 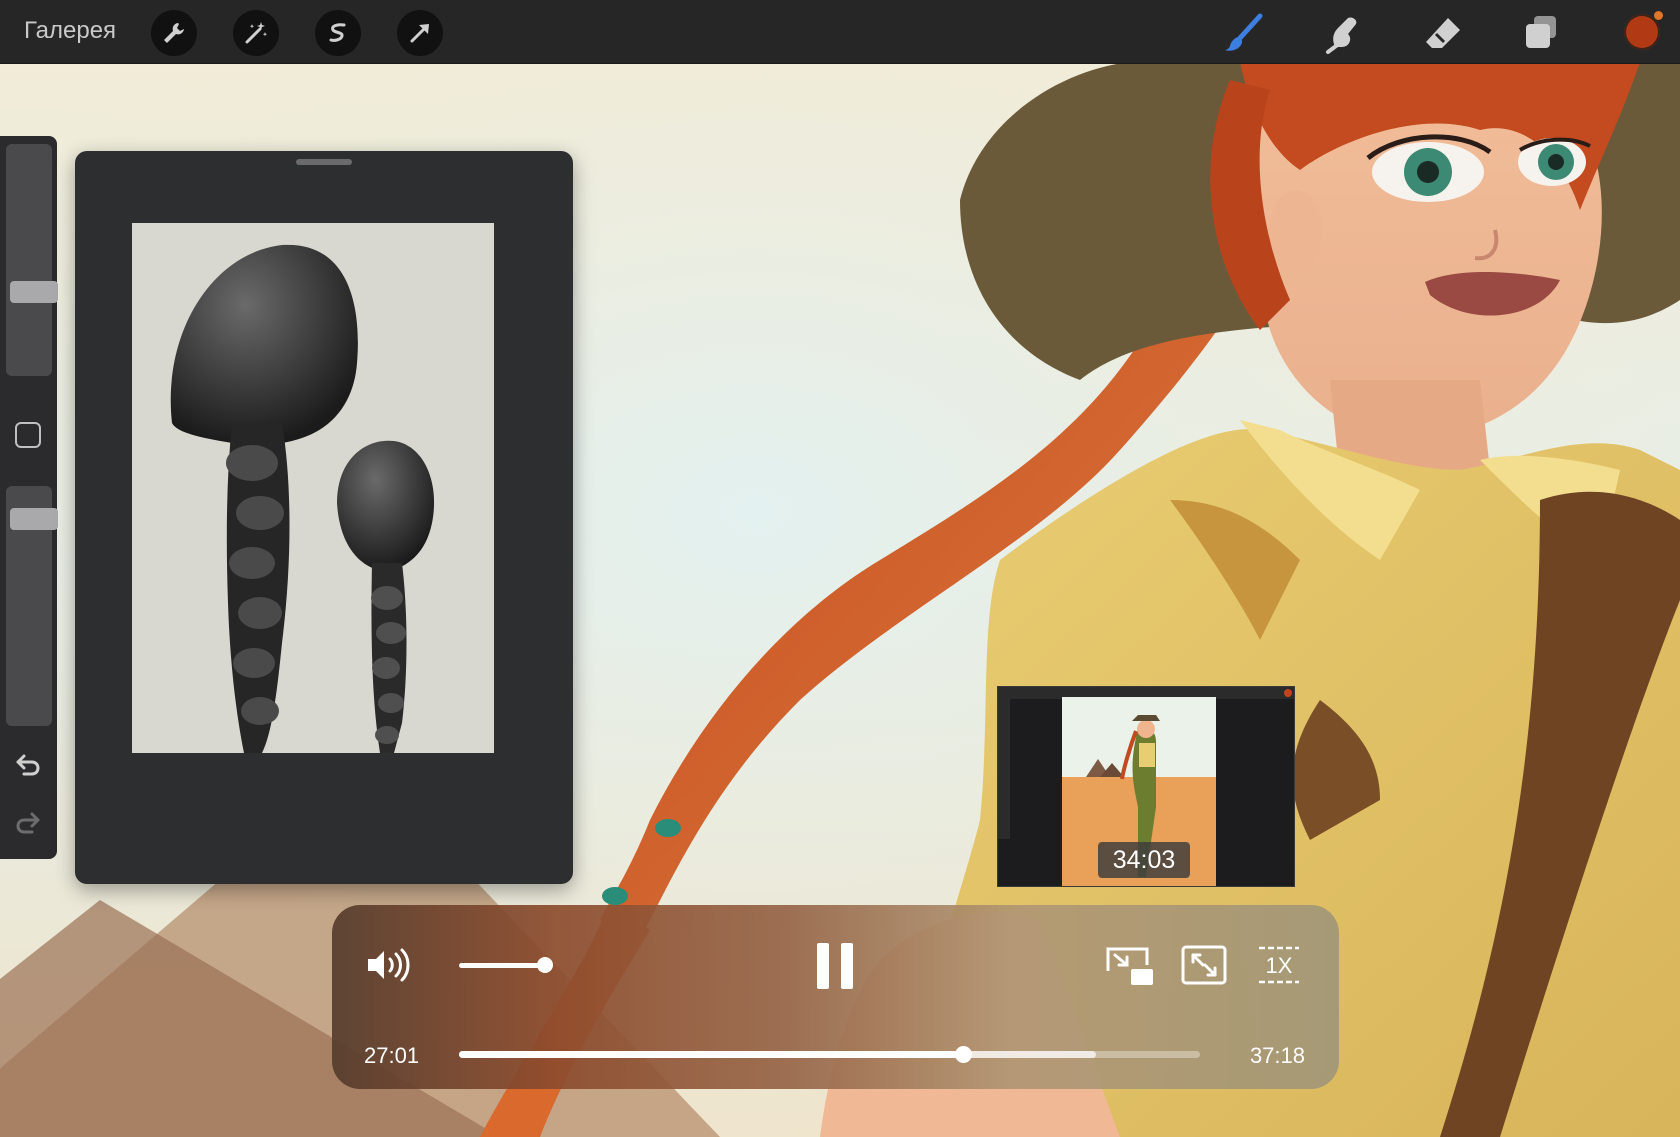 I want to click on color-picker-button, so click(x=1643, y=30).